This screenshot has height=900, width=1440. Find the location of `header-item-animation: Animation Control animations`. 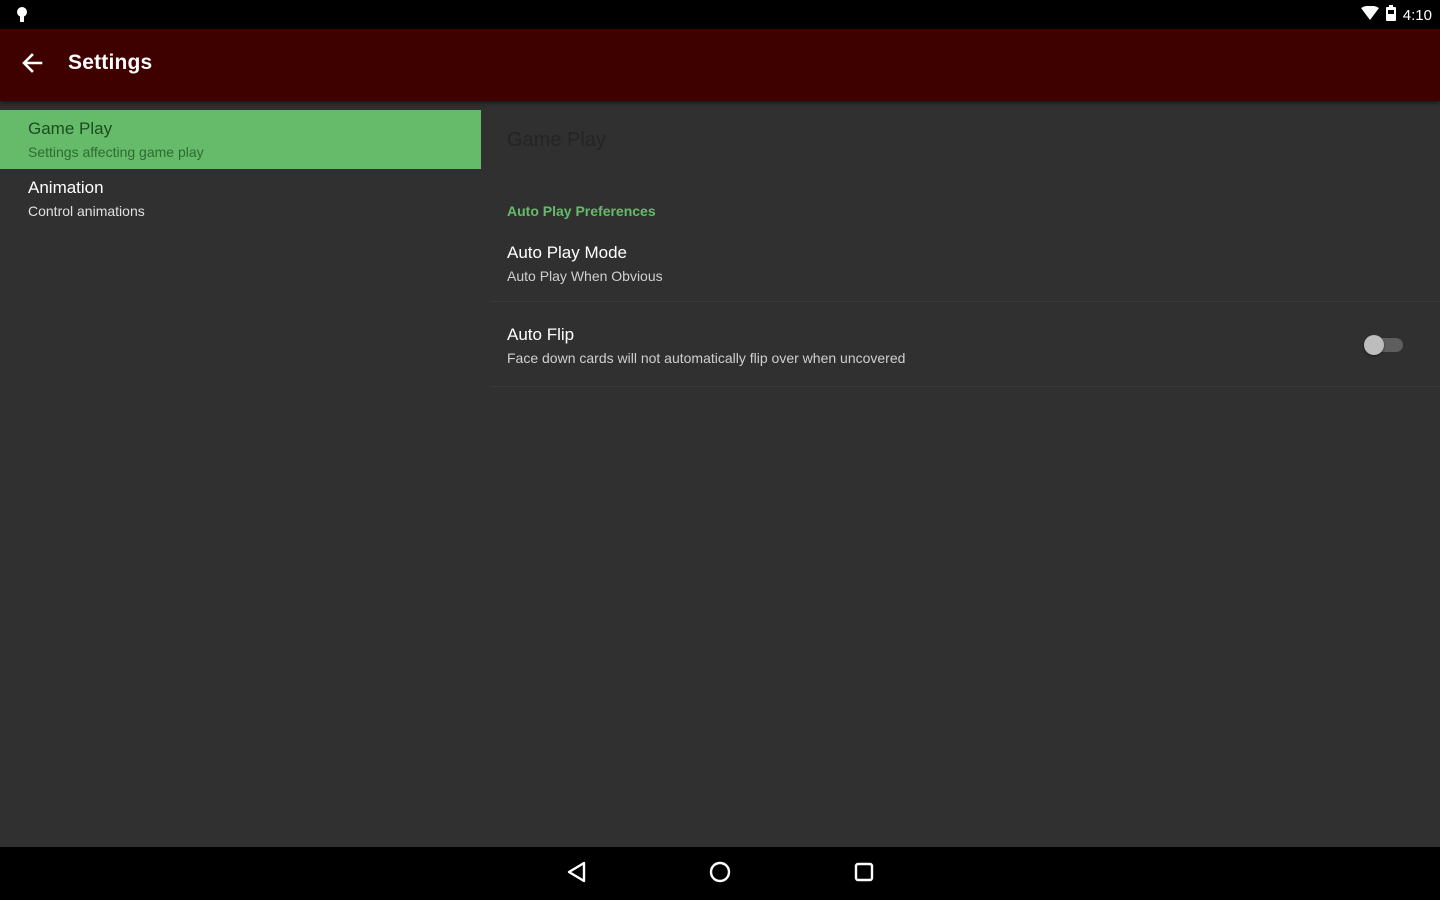

header-item-animation: Animation Control animations is located at coordinates (240, 198).